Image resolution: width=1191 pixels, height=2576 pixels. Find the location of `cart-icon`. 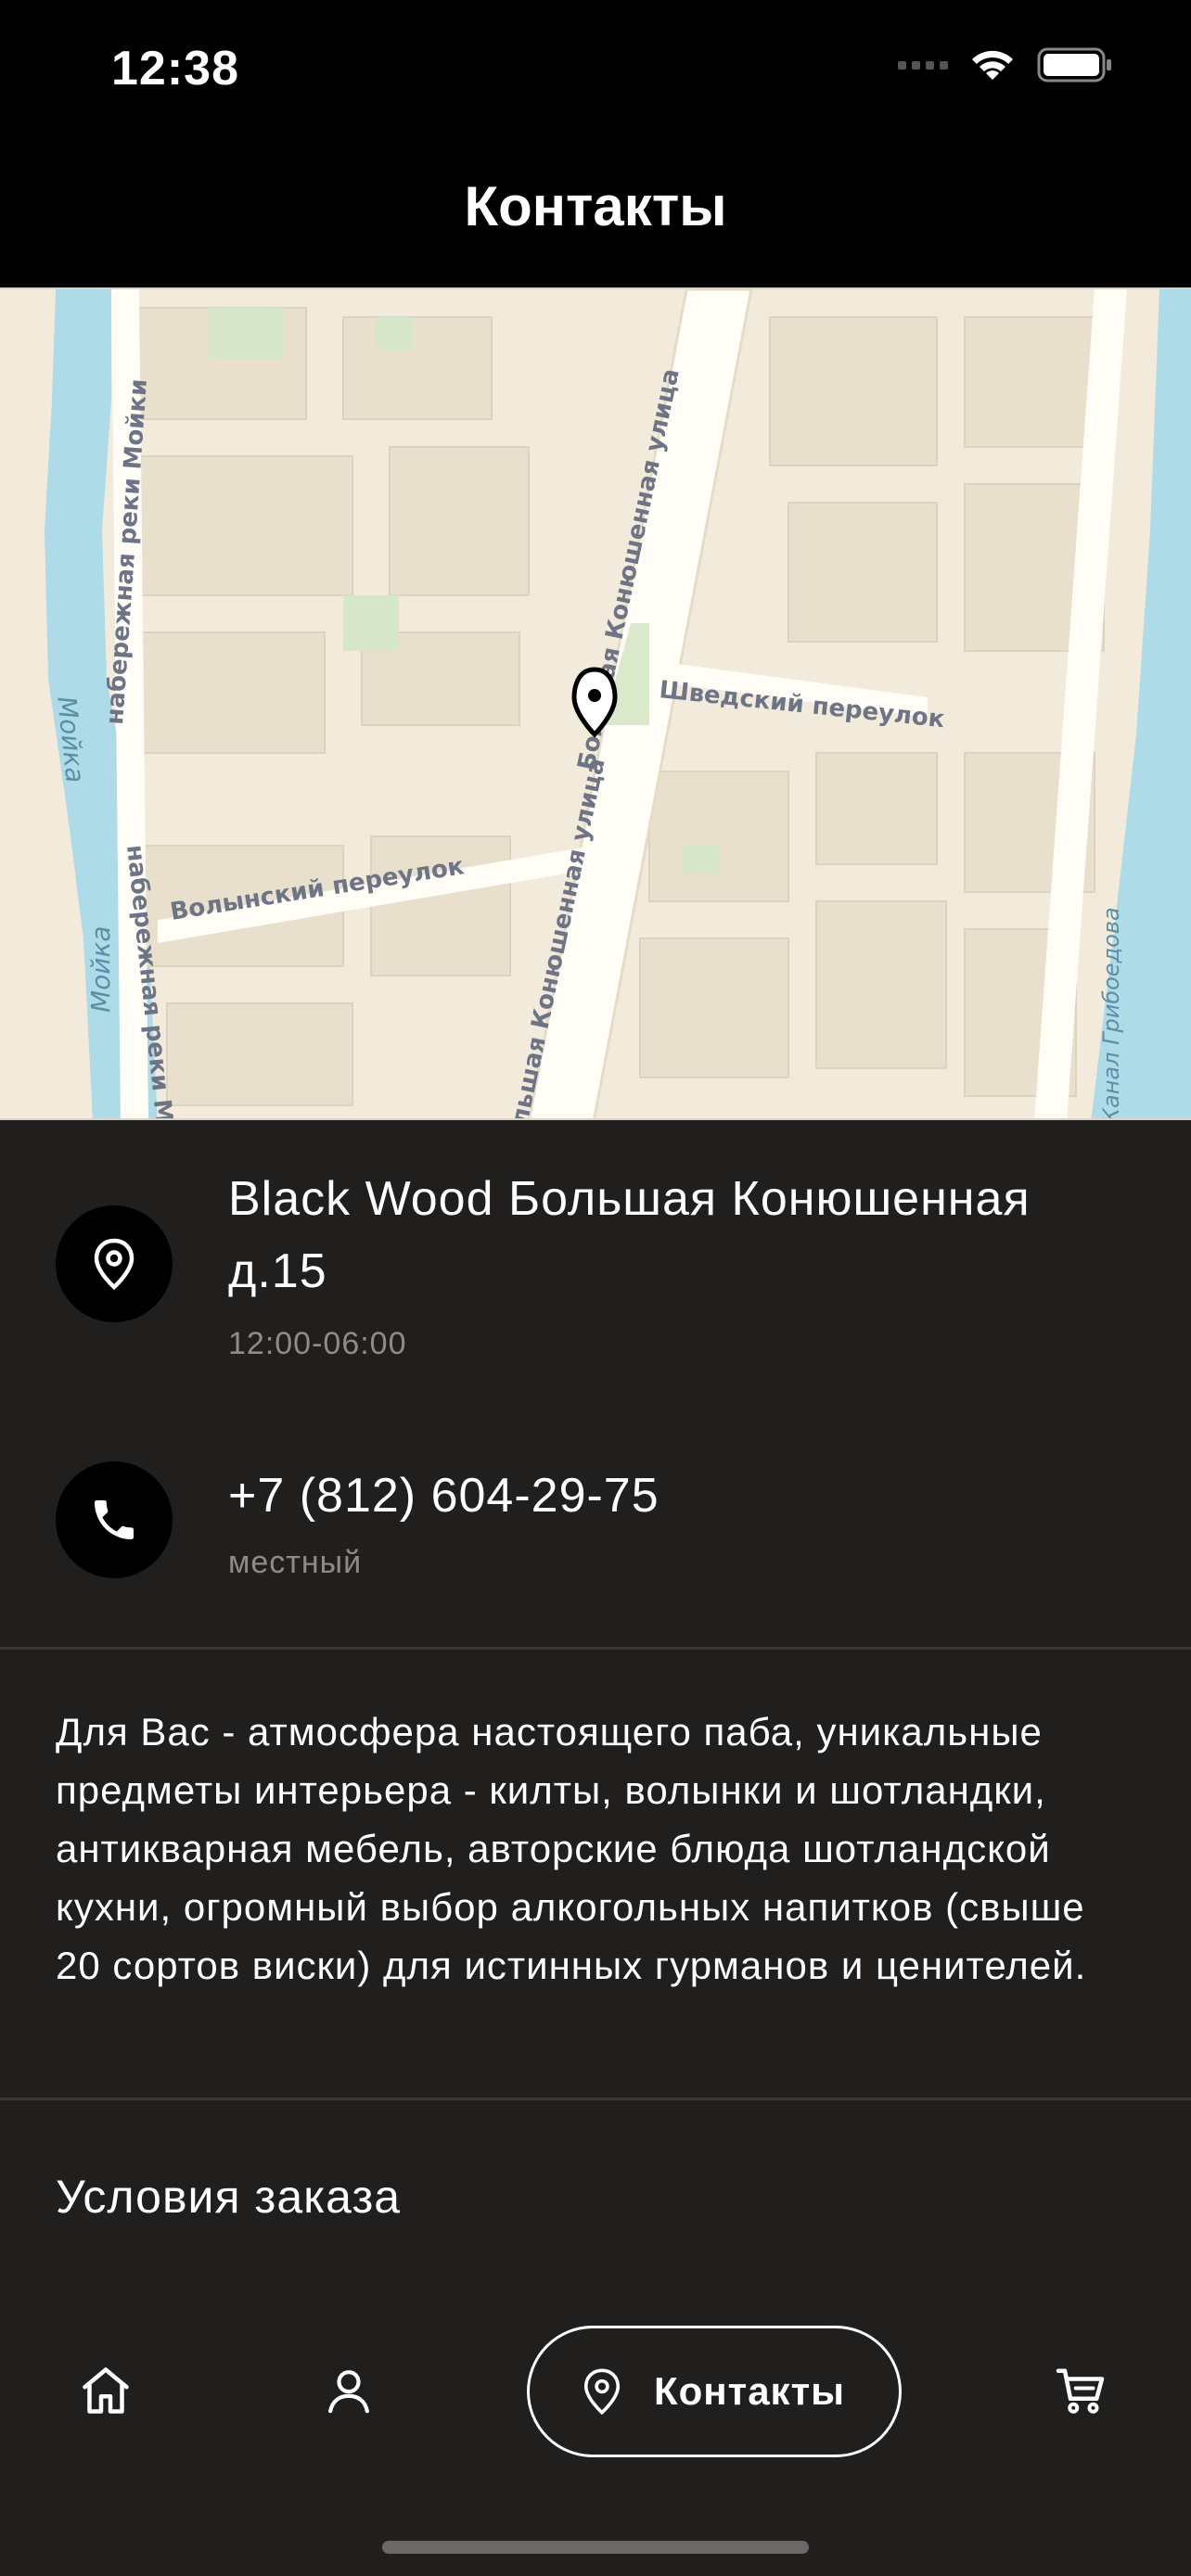

cart-icon is located at coordinates (1080, 2391).